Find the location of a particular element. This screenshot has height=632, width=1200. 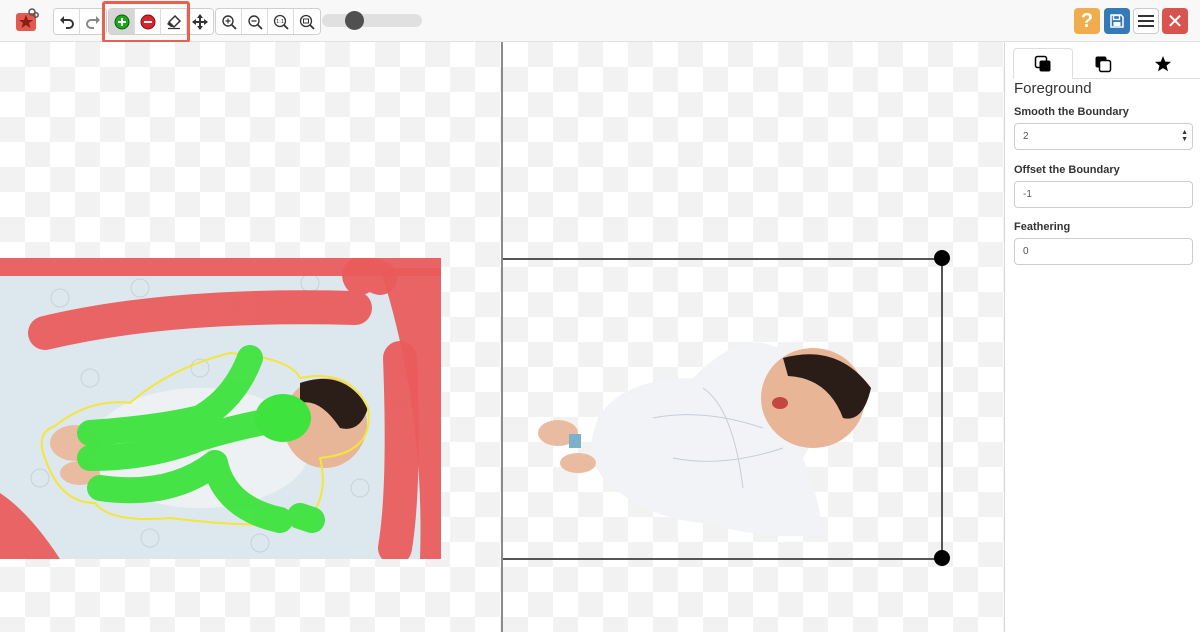

menu-button is located at coordinates (1146, 21).